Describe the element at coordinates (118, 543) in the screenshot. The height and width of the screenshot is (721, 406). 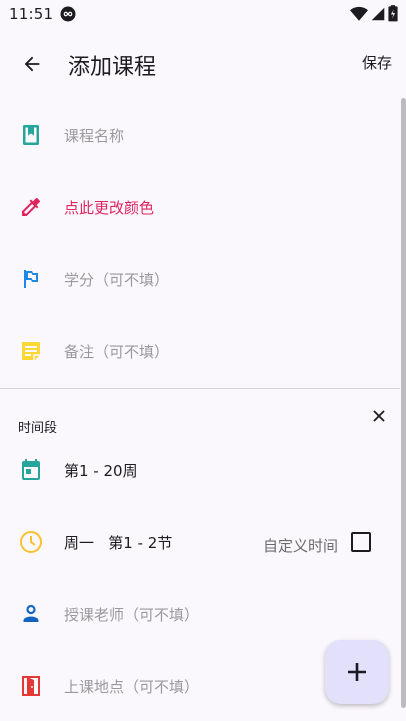
I see `day-period-label: 周一 第1 - 2节` at that location.